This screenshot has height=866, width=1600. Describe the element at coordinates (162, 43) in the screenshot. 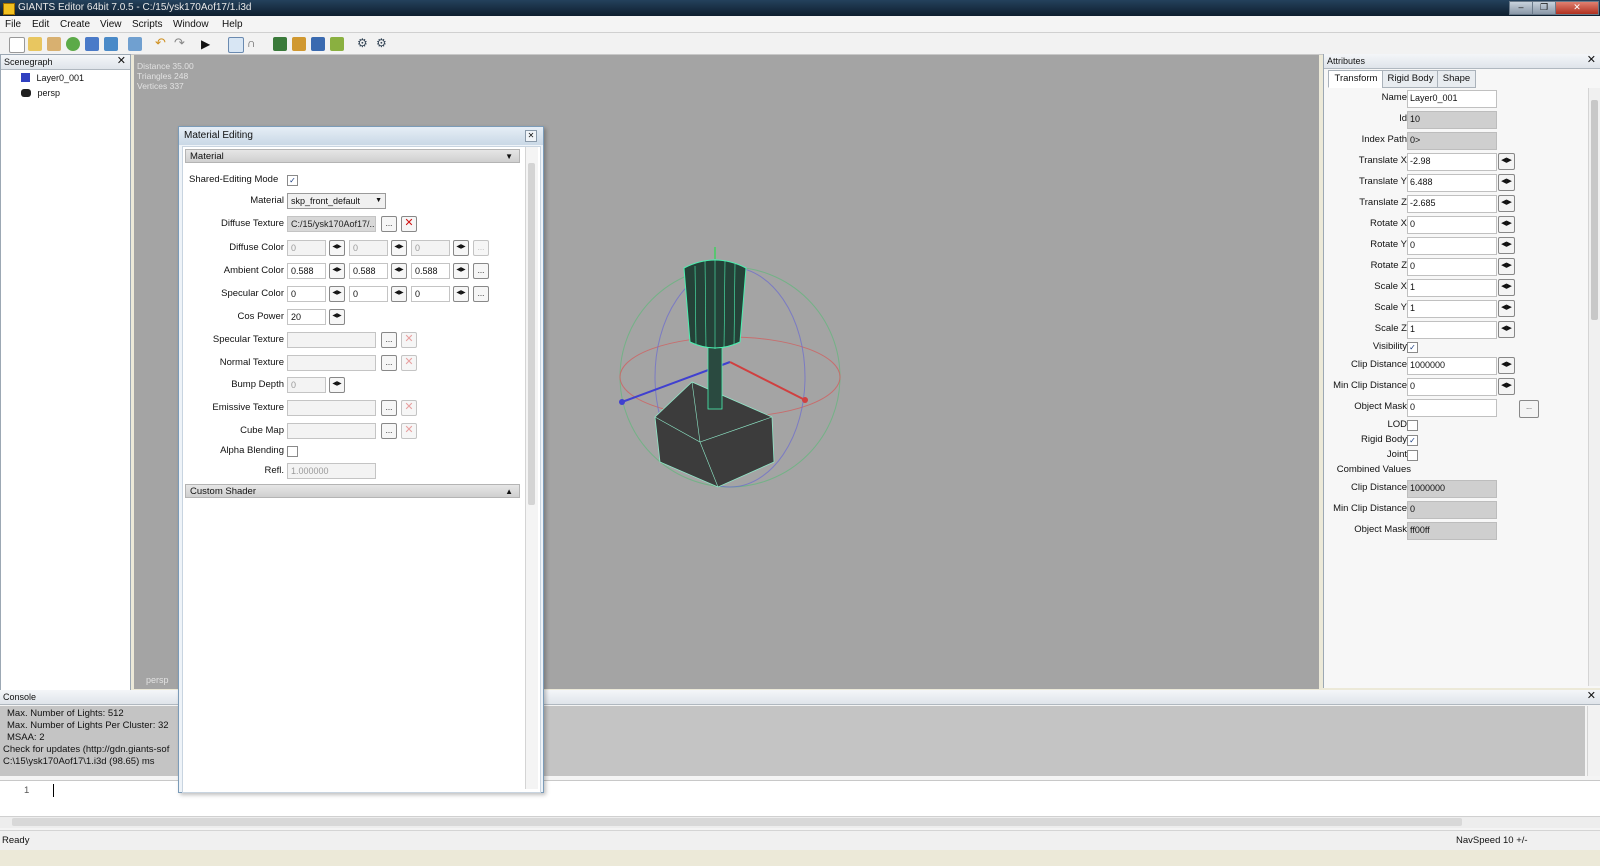

I see `undo-icon: ↶` at that location.